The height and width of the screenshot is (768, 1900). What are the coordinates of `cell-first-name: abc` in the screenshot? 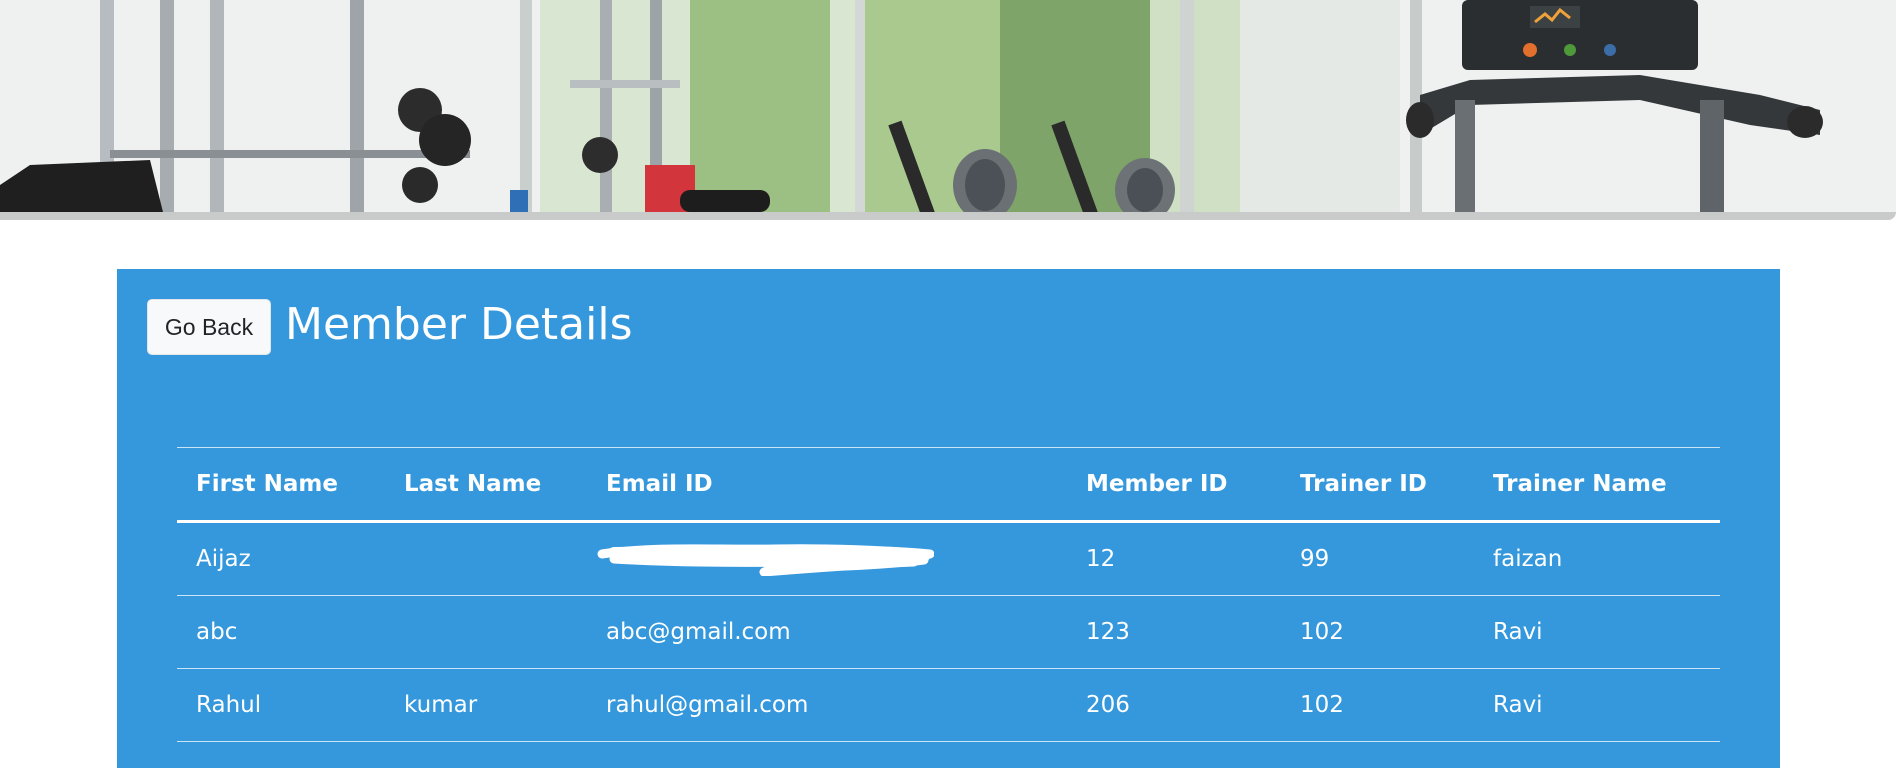 It's located at (281, 632).